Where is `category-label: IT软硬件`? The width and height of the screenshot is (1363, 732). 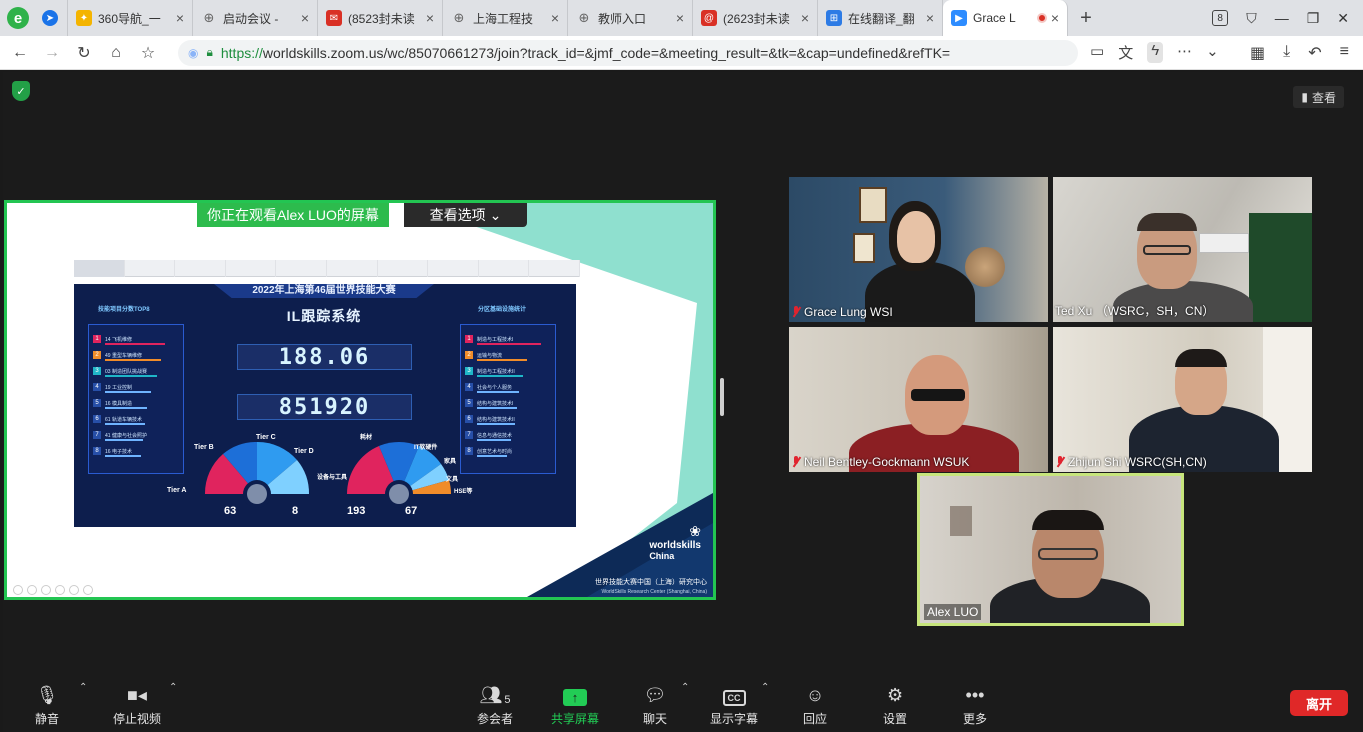
category-label: IT软硬件 is located at coordinates (426, 448).